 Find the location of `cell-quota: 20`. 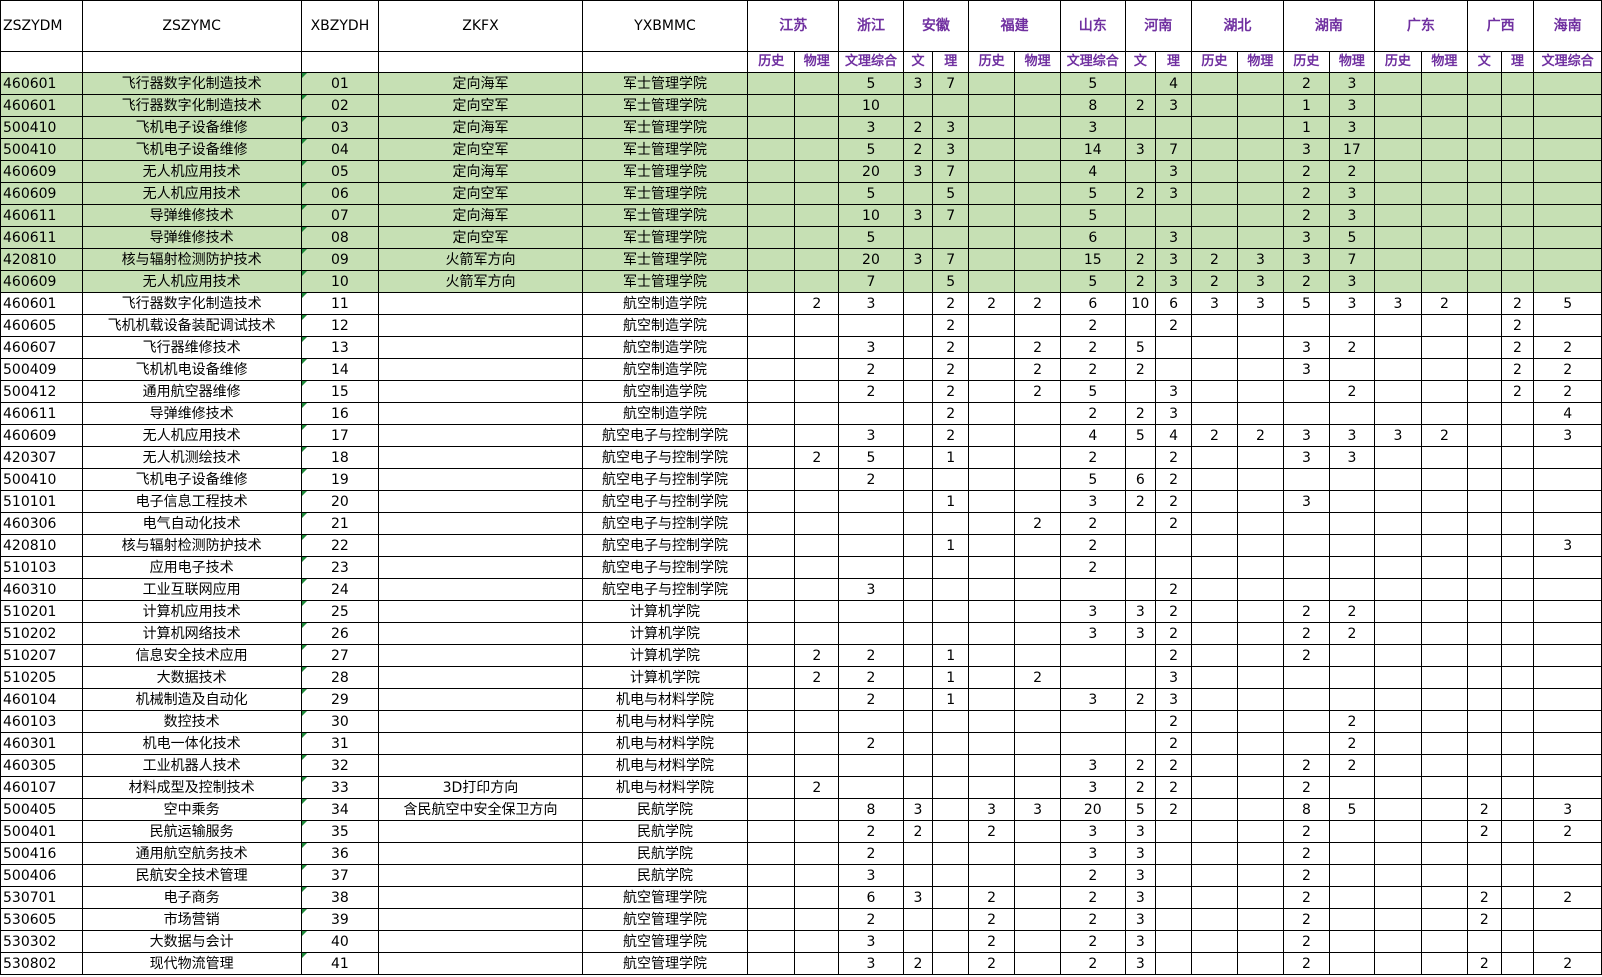

cell-quota: 20 is located at coordinates (871, 259).